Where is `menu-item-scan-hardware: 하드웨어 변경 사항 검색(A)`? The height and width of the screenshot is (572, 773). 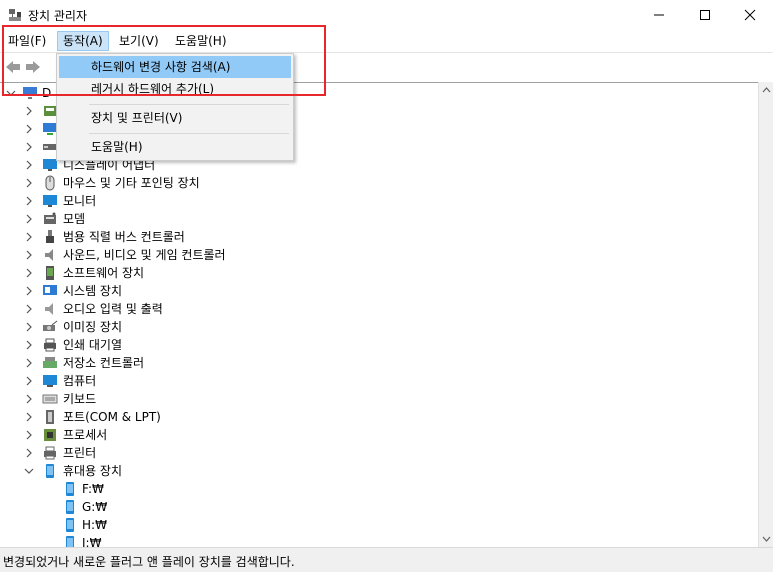 menu-item-scan-hardware: 하드웨어 변경 사항 검색(A) is located at coordinates (175, 67).